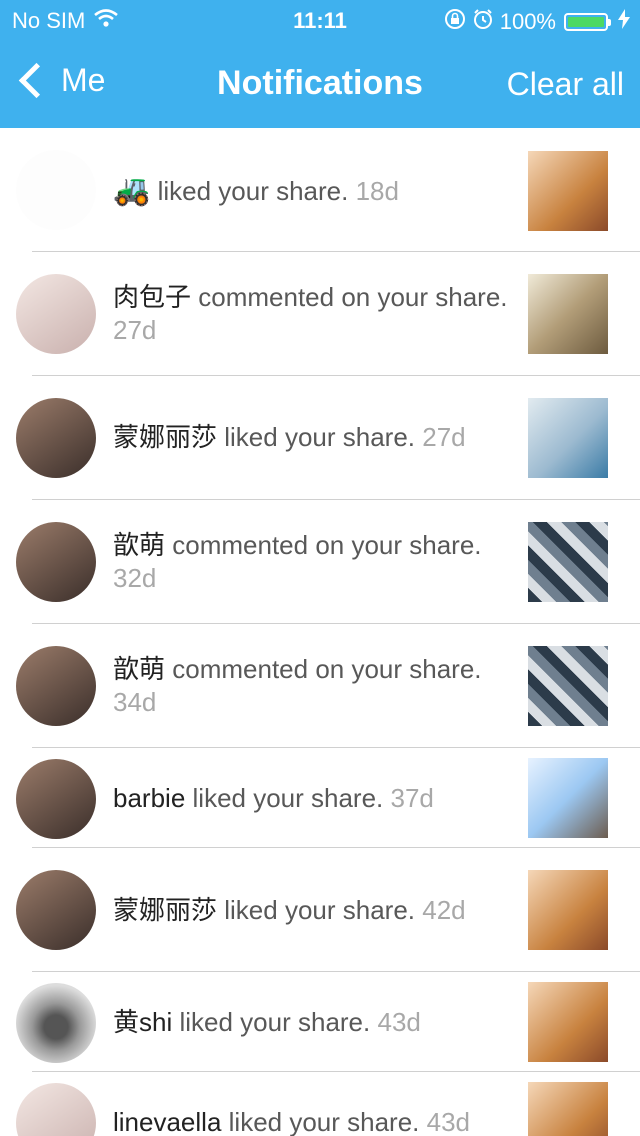 The height and width of the screenshot is (1136, 640). I want to click on notification-row: 黄shi liked your share. 43d, so click(320, 1022).